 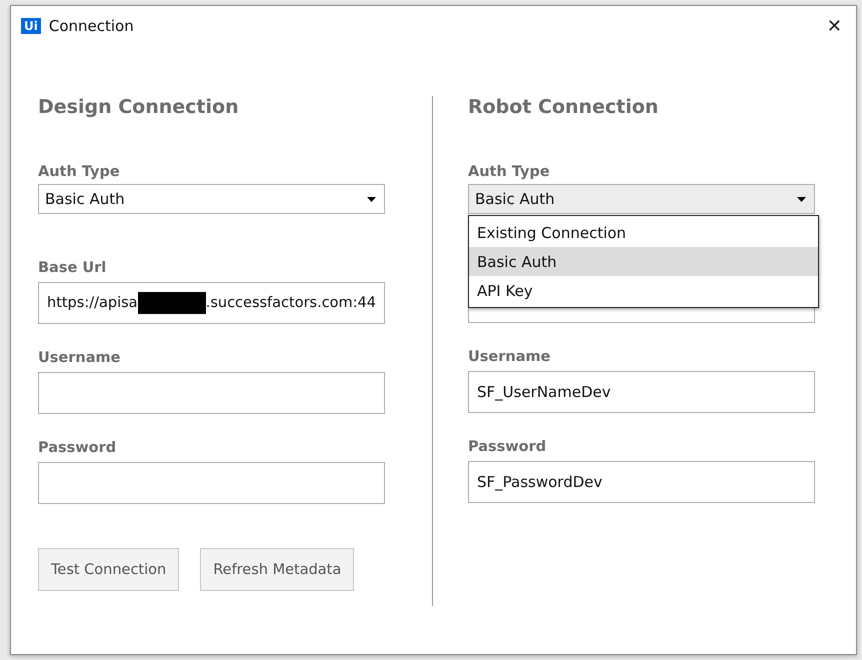 I want to click on window-title: Connection, so click(x=91, y=26).